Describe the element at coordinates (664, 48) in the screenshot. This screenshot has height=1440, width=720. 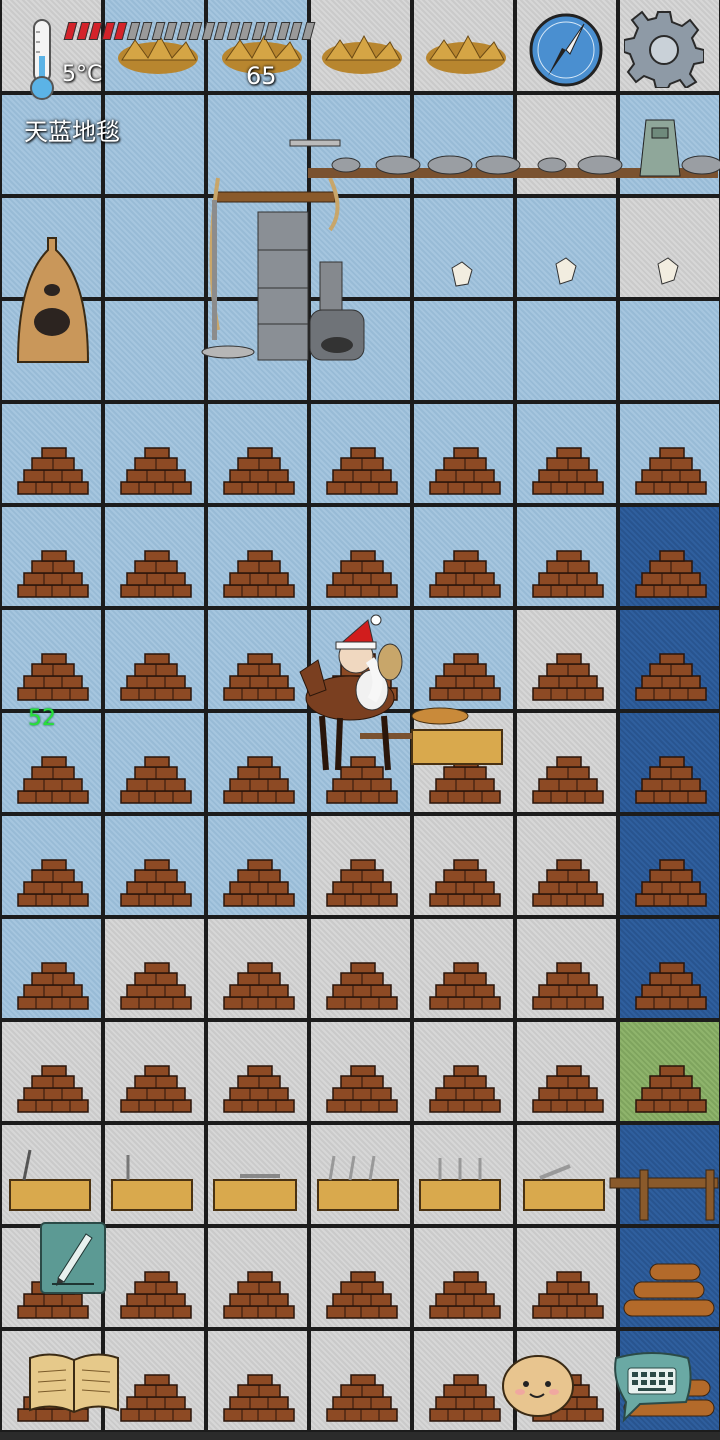
I see `gear-icon` at that location.